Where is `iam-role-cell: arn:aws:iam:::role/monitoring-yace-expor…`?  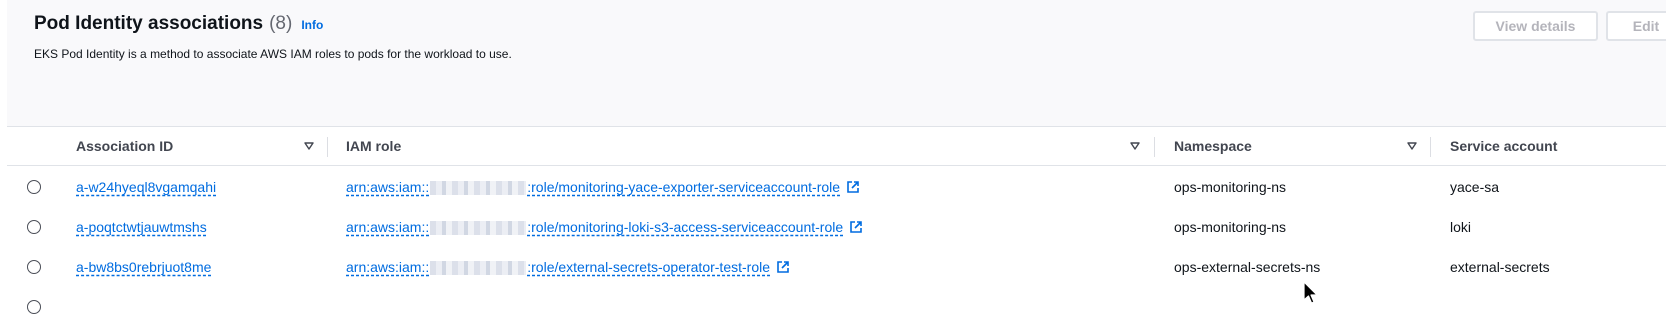
iam-role-cell: arn:aws:iam:::role/monitoring-yace-expor… is located at coordinates (603, 187).